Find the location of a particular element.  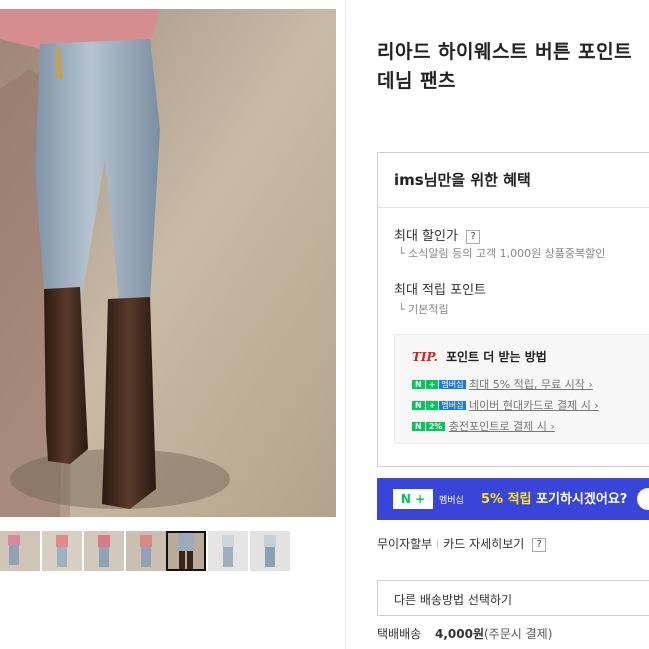

tip-row-text: 충전포인트로 결제 시 › is located at coordinates (502, 426).